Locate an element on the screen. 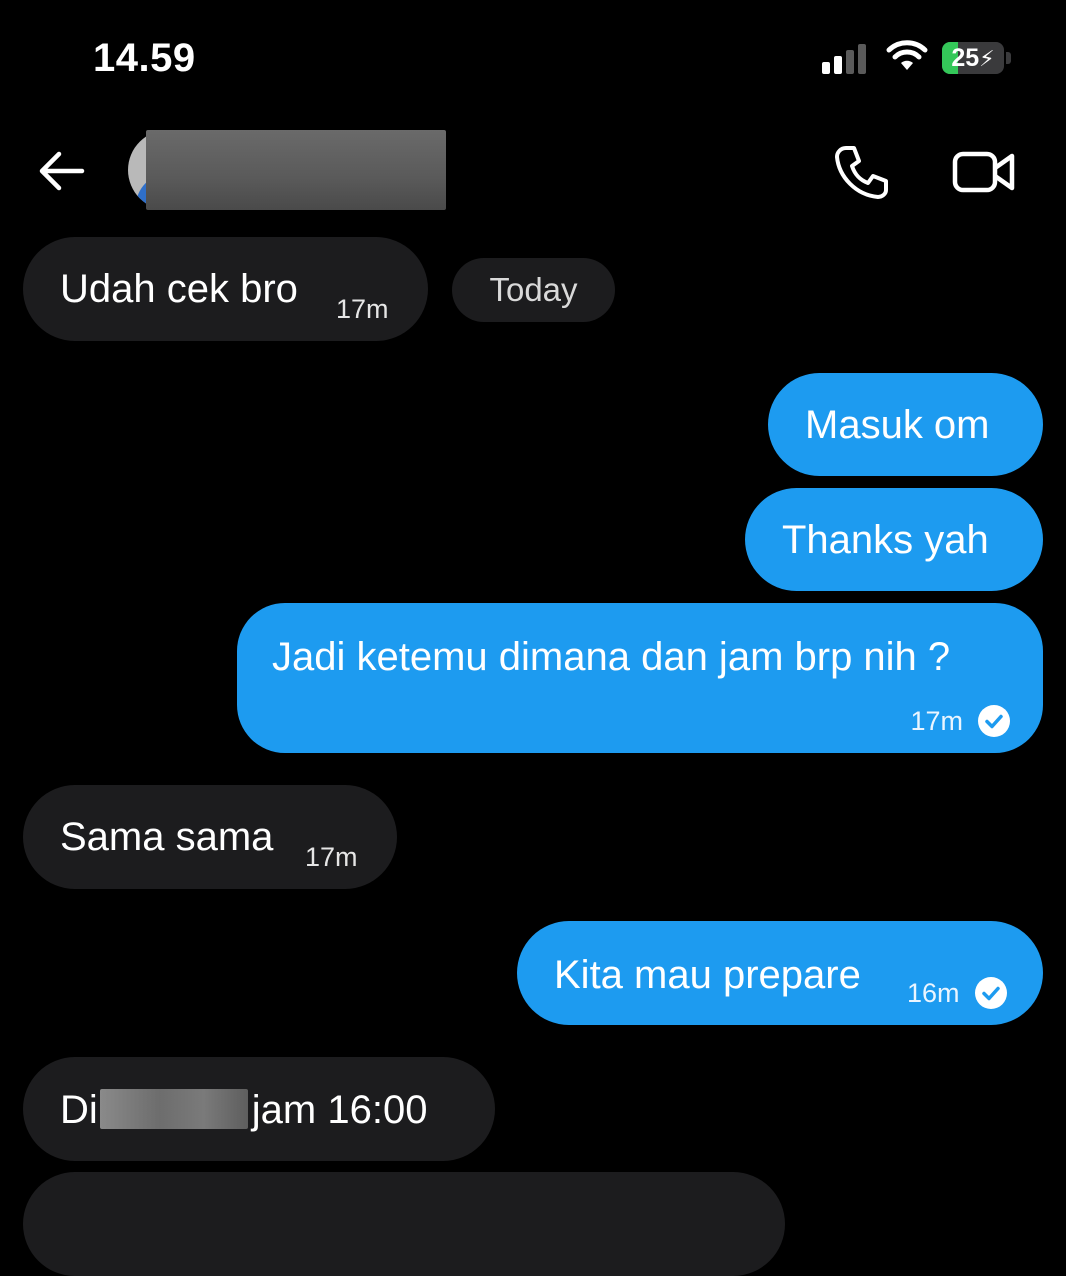 This screenshot has width=1066, height=1276. wifi-icon is located at coordinates (907, 55).